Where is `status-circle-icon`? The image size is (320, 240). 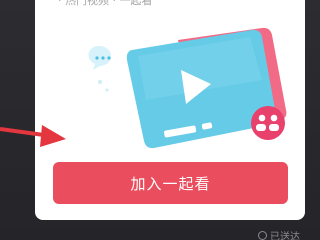
status-circle-icon is located at coordinates (262, 235).